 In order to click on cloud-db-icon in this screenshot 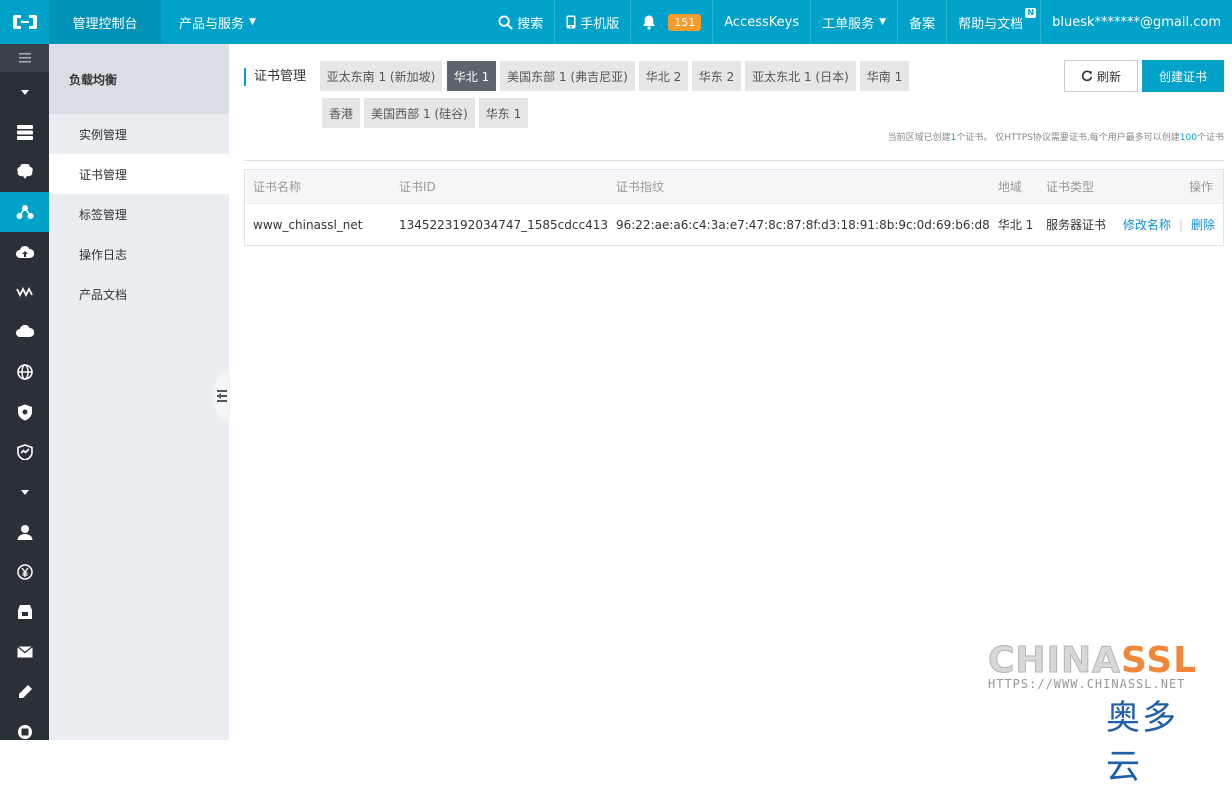, I will do `click(24, 171)`.